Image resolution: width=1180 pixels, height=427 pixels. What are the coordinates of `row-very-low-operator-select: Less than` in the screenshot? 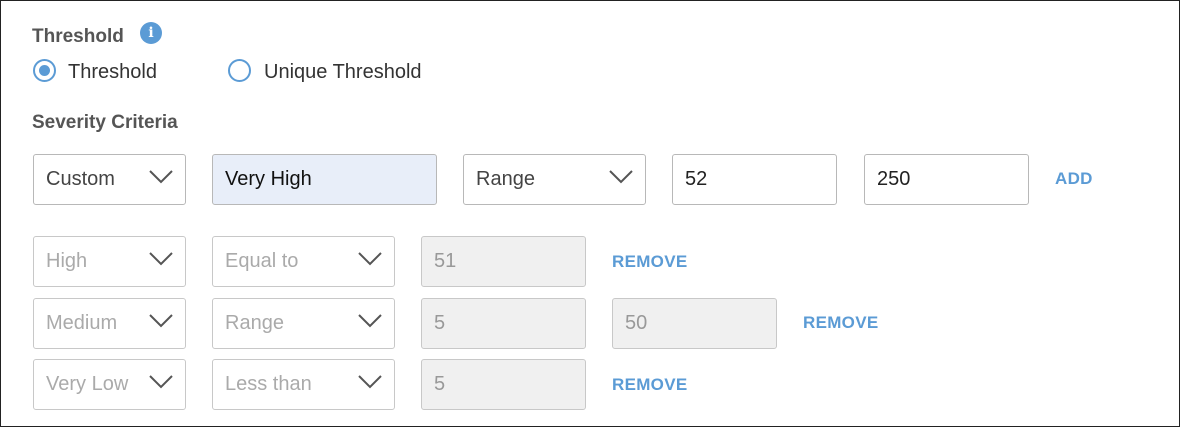 It's located at (303, 384).